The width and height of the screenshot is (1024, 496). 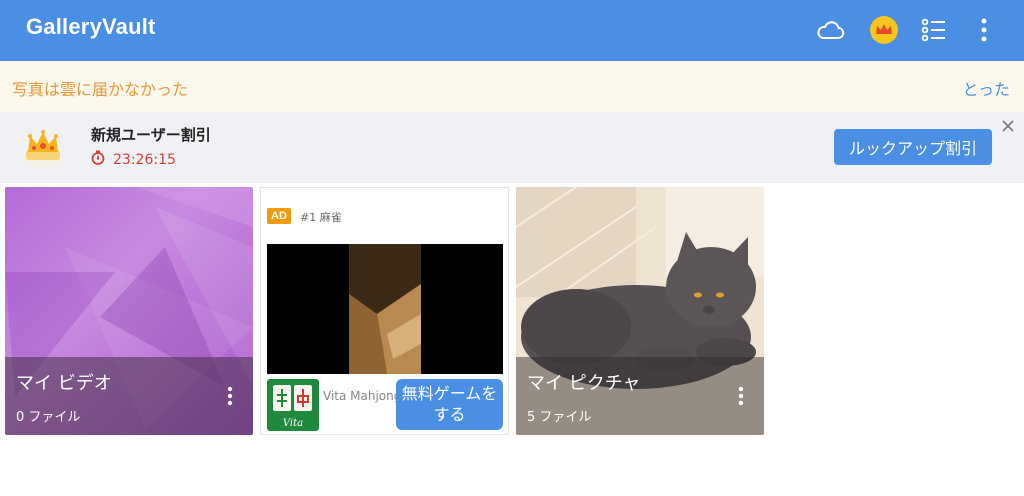 I want to click on app-title: GalleryVault, so click(x=91, y=26).